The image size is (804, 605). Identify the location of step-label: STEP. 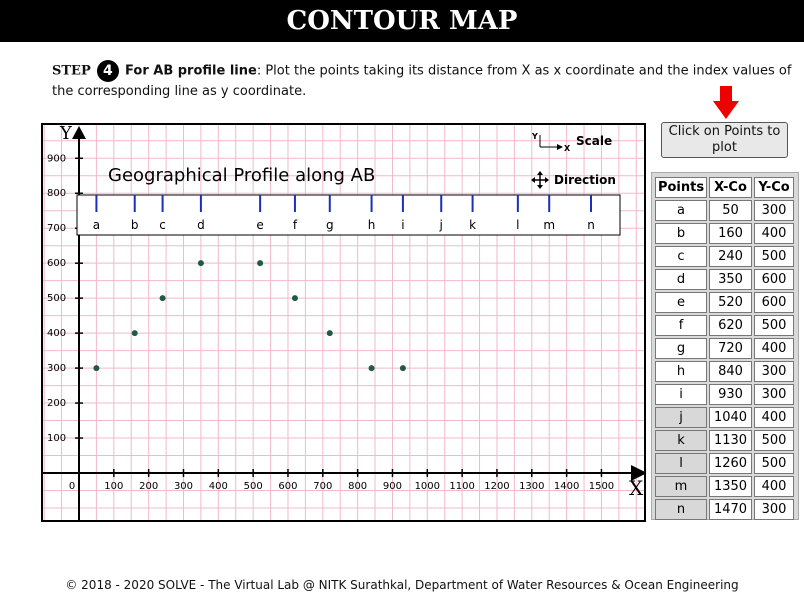
(71, 71).